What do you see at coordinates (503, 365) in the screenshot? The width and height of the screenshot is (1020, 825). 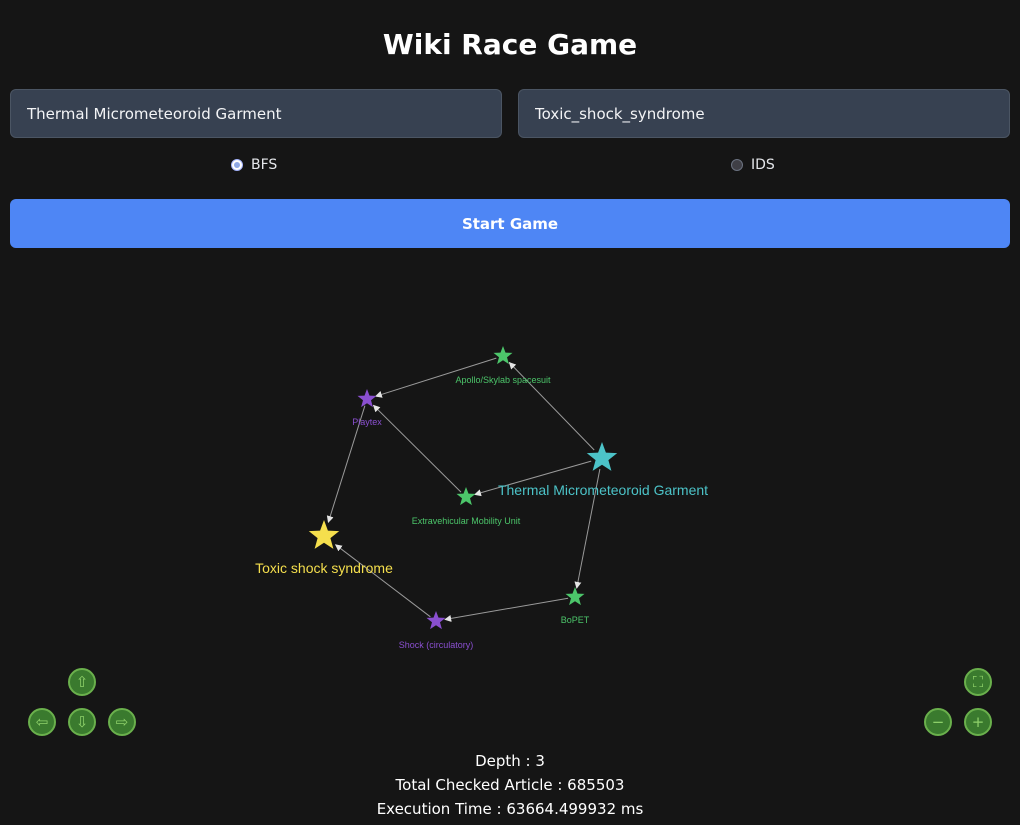 I see `graph-node-apollo: Apollo/Skylab spacesuit` at bounding box center [503, 365].